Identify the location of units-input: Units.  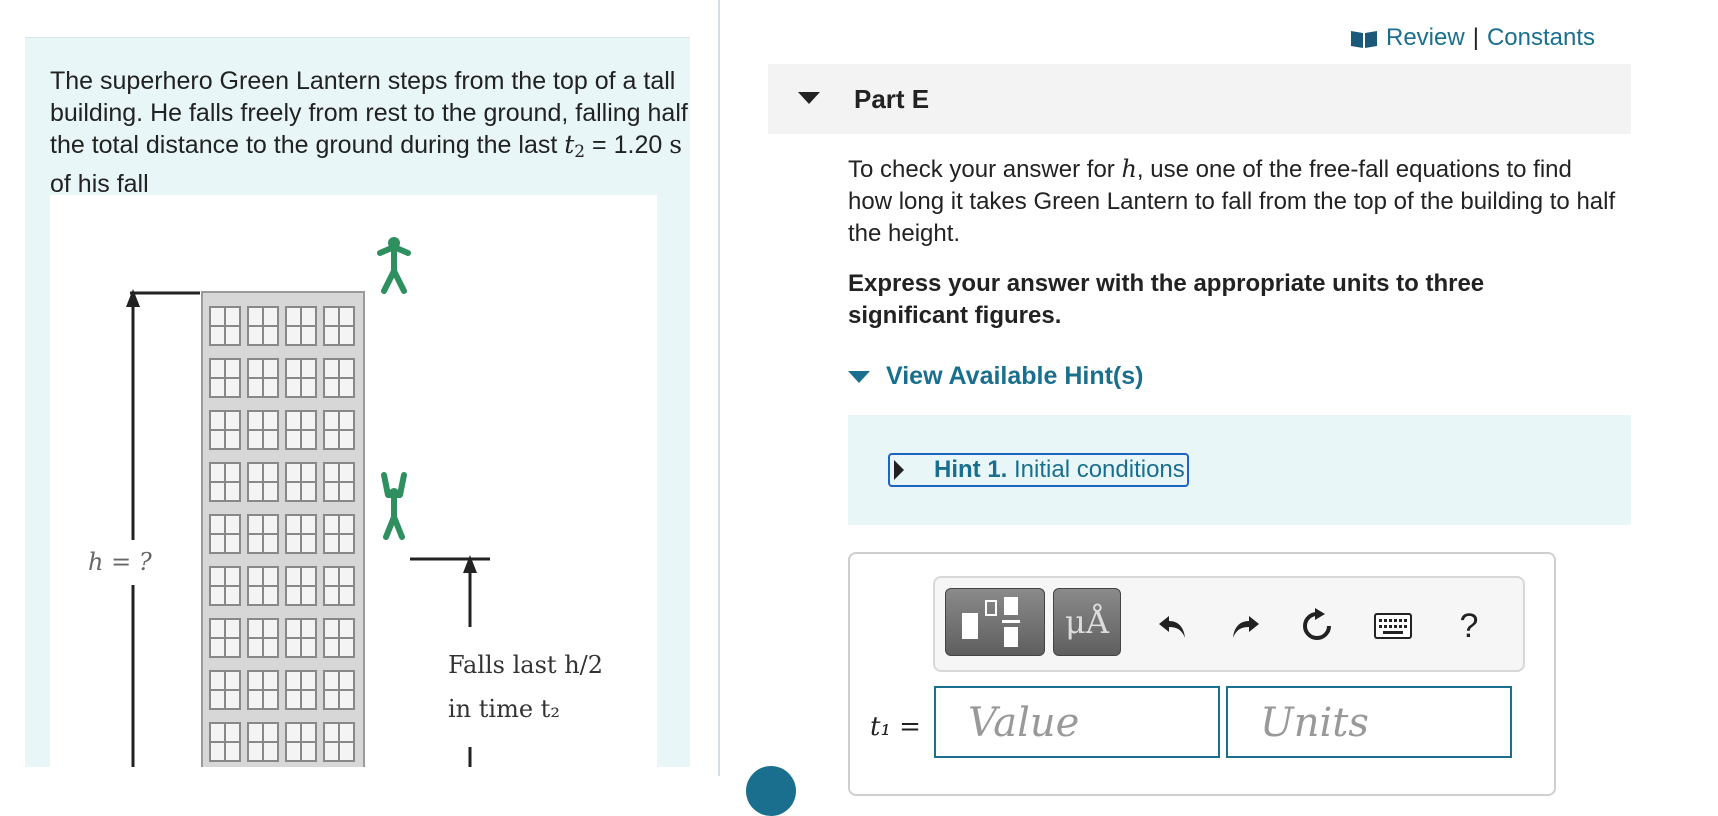
(1369, 722).